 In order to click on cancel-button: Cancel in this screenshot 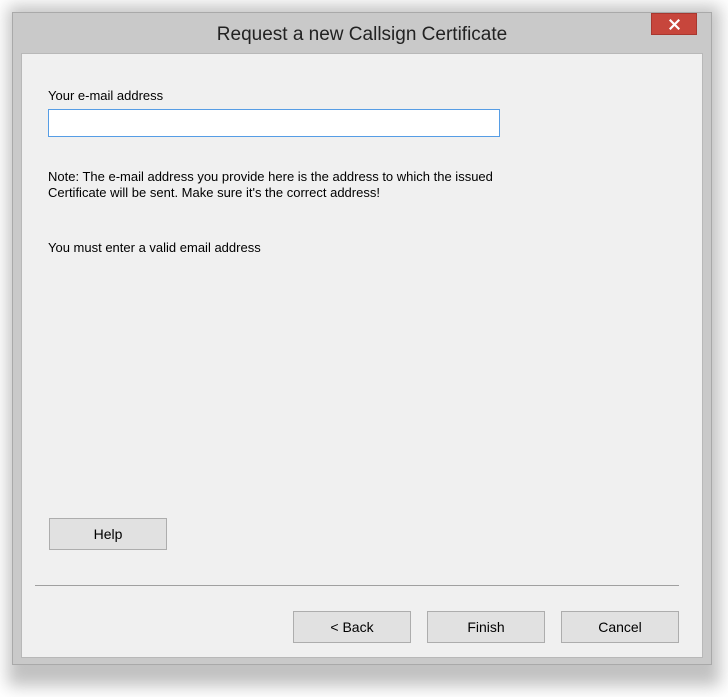, I will do `click(620, 627)`.